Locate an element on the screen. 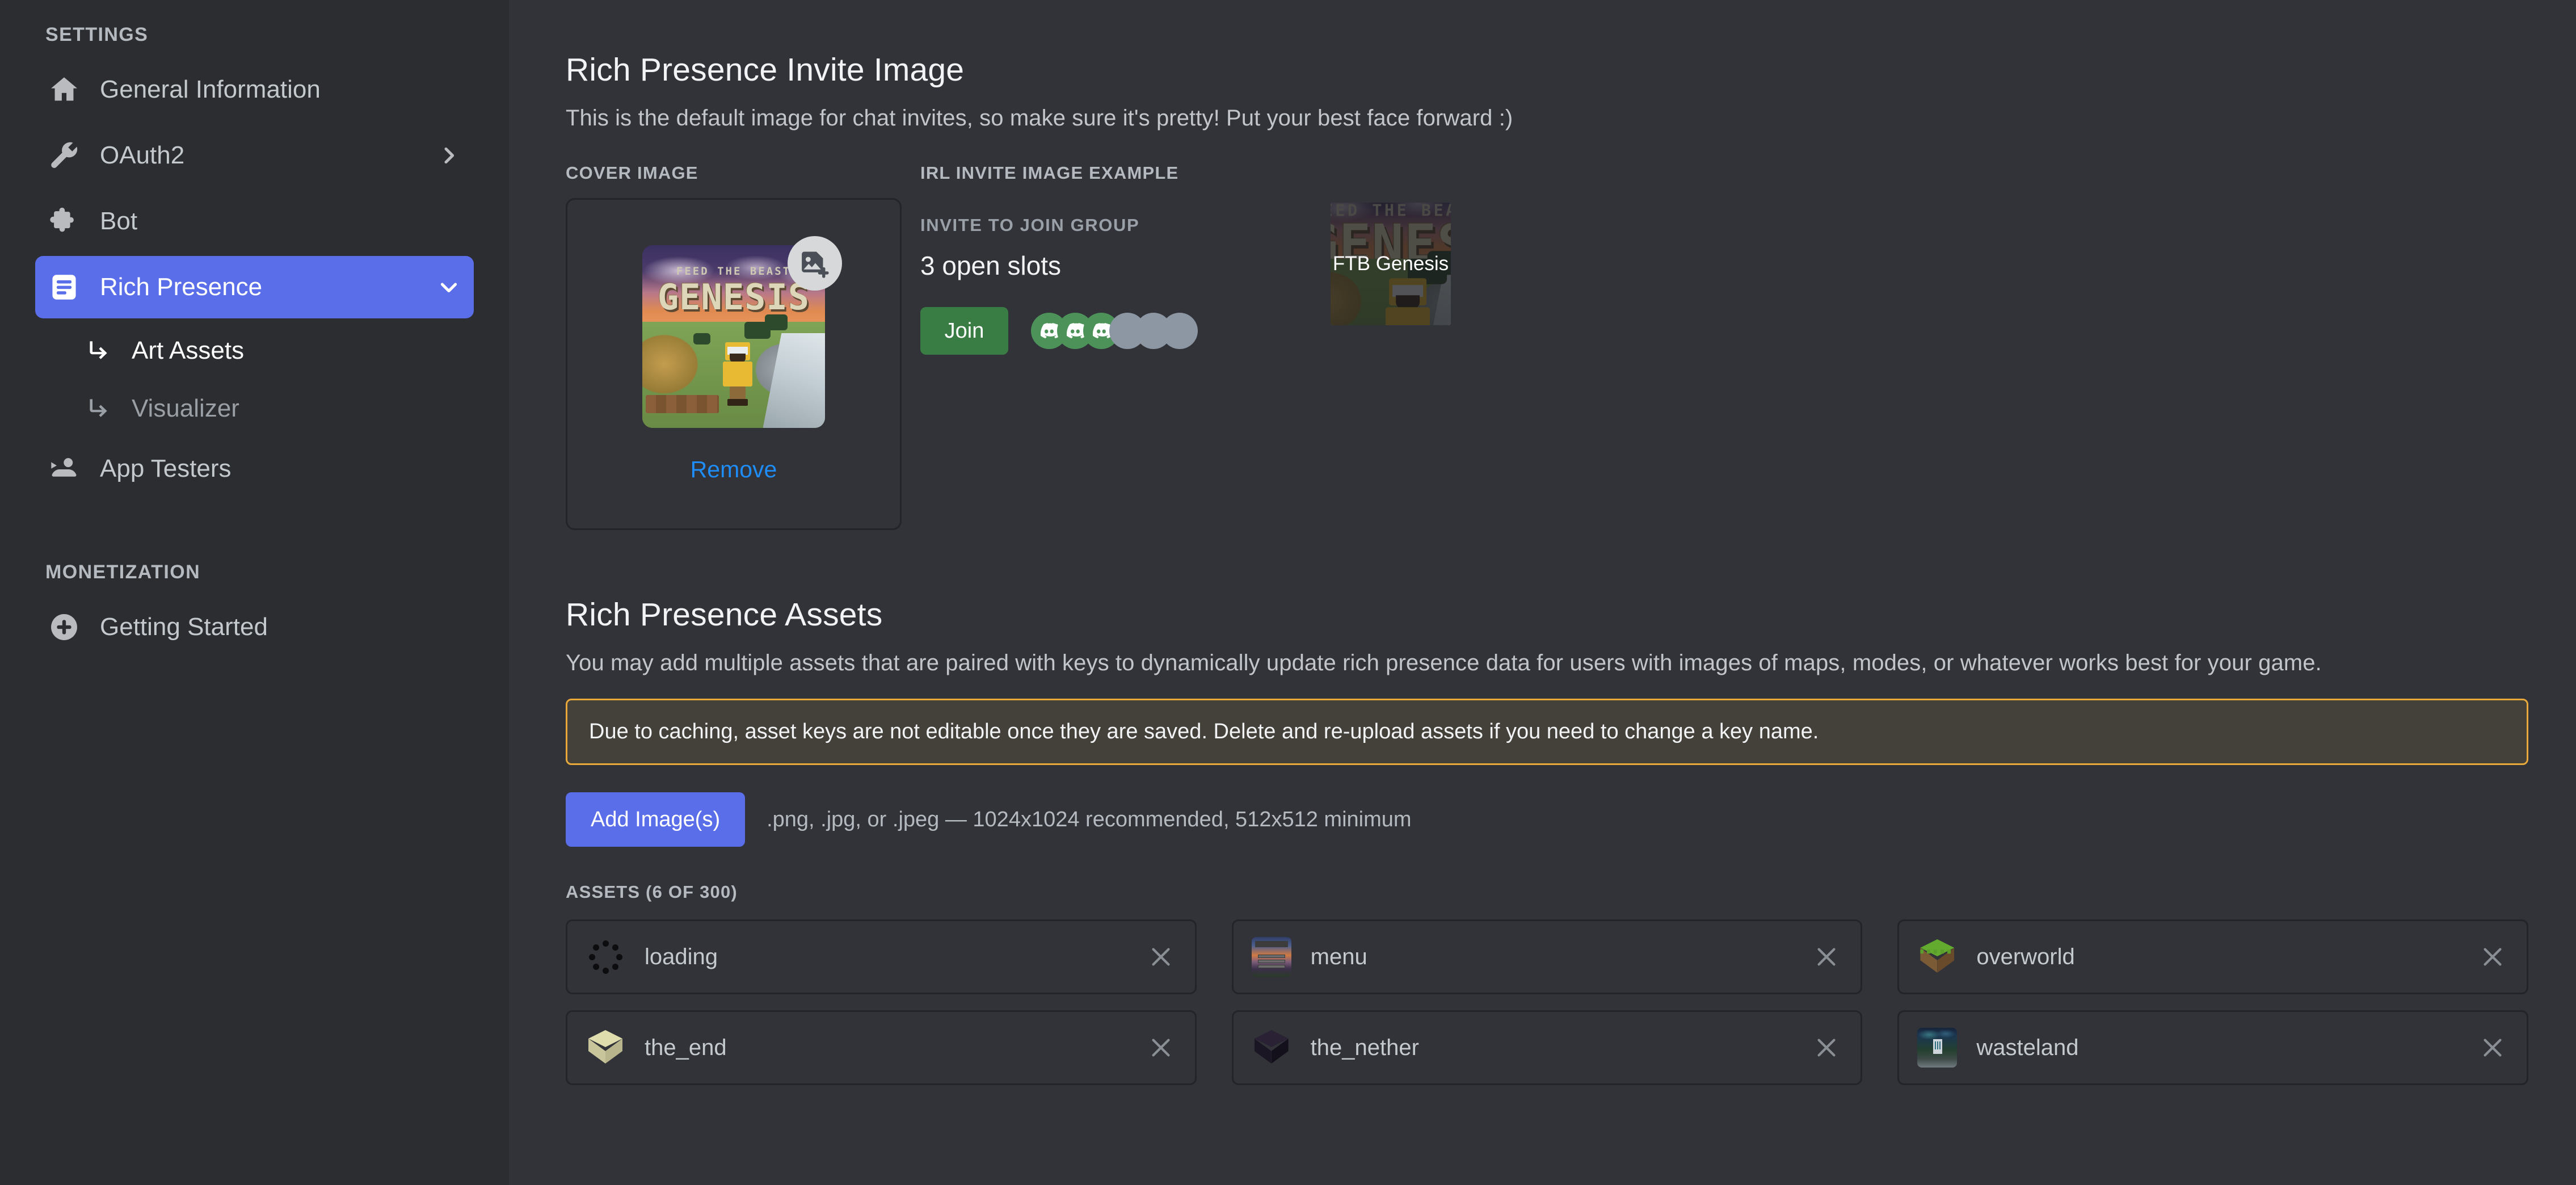  chevron-right-icon is located at coordinates (448, 155).